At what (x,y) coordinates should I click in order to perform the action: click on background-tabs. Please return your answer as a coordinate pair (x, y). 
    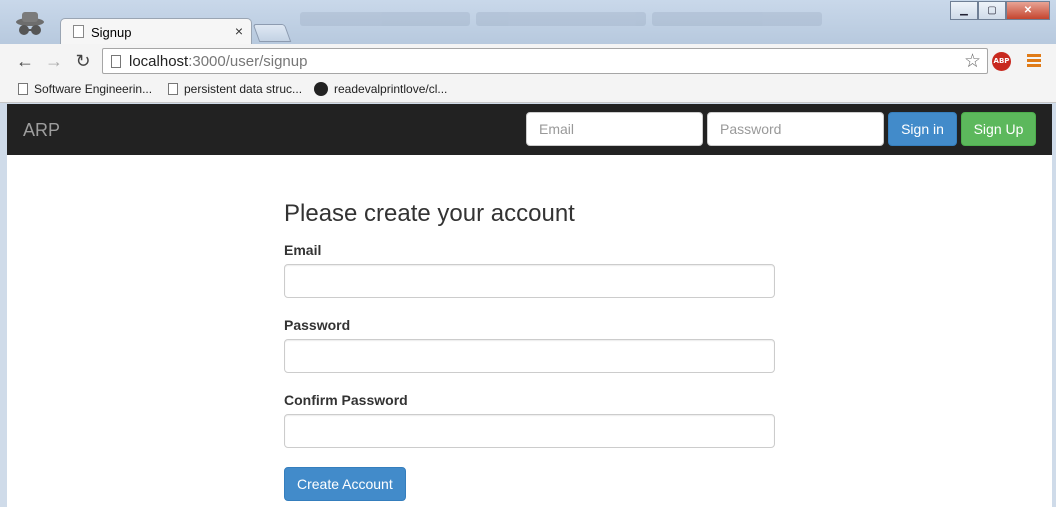
    Looking at the image, I should click on (620, 22).